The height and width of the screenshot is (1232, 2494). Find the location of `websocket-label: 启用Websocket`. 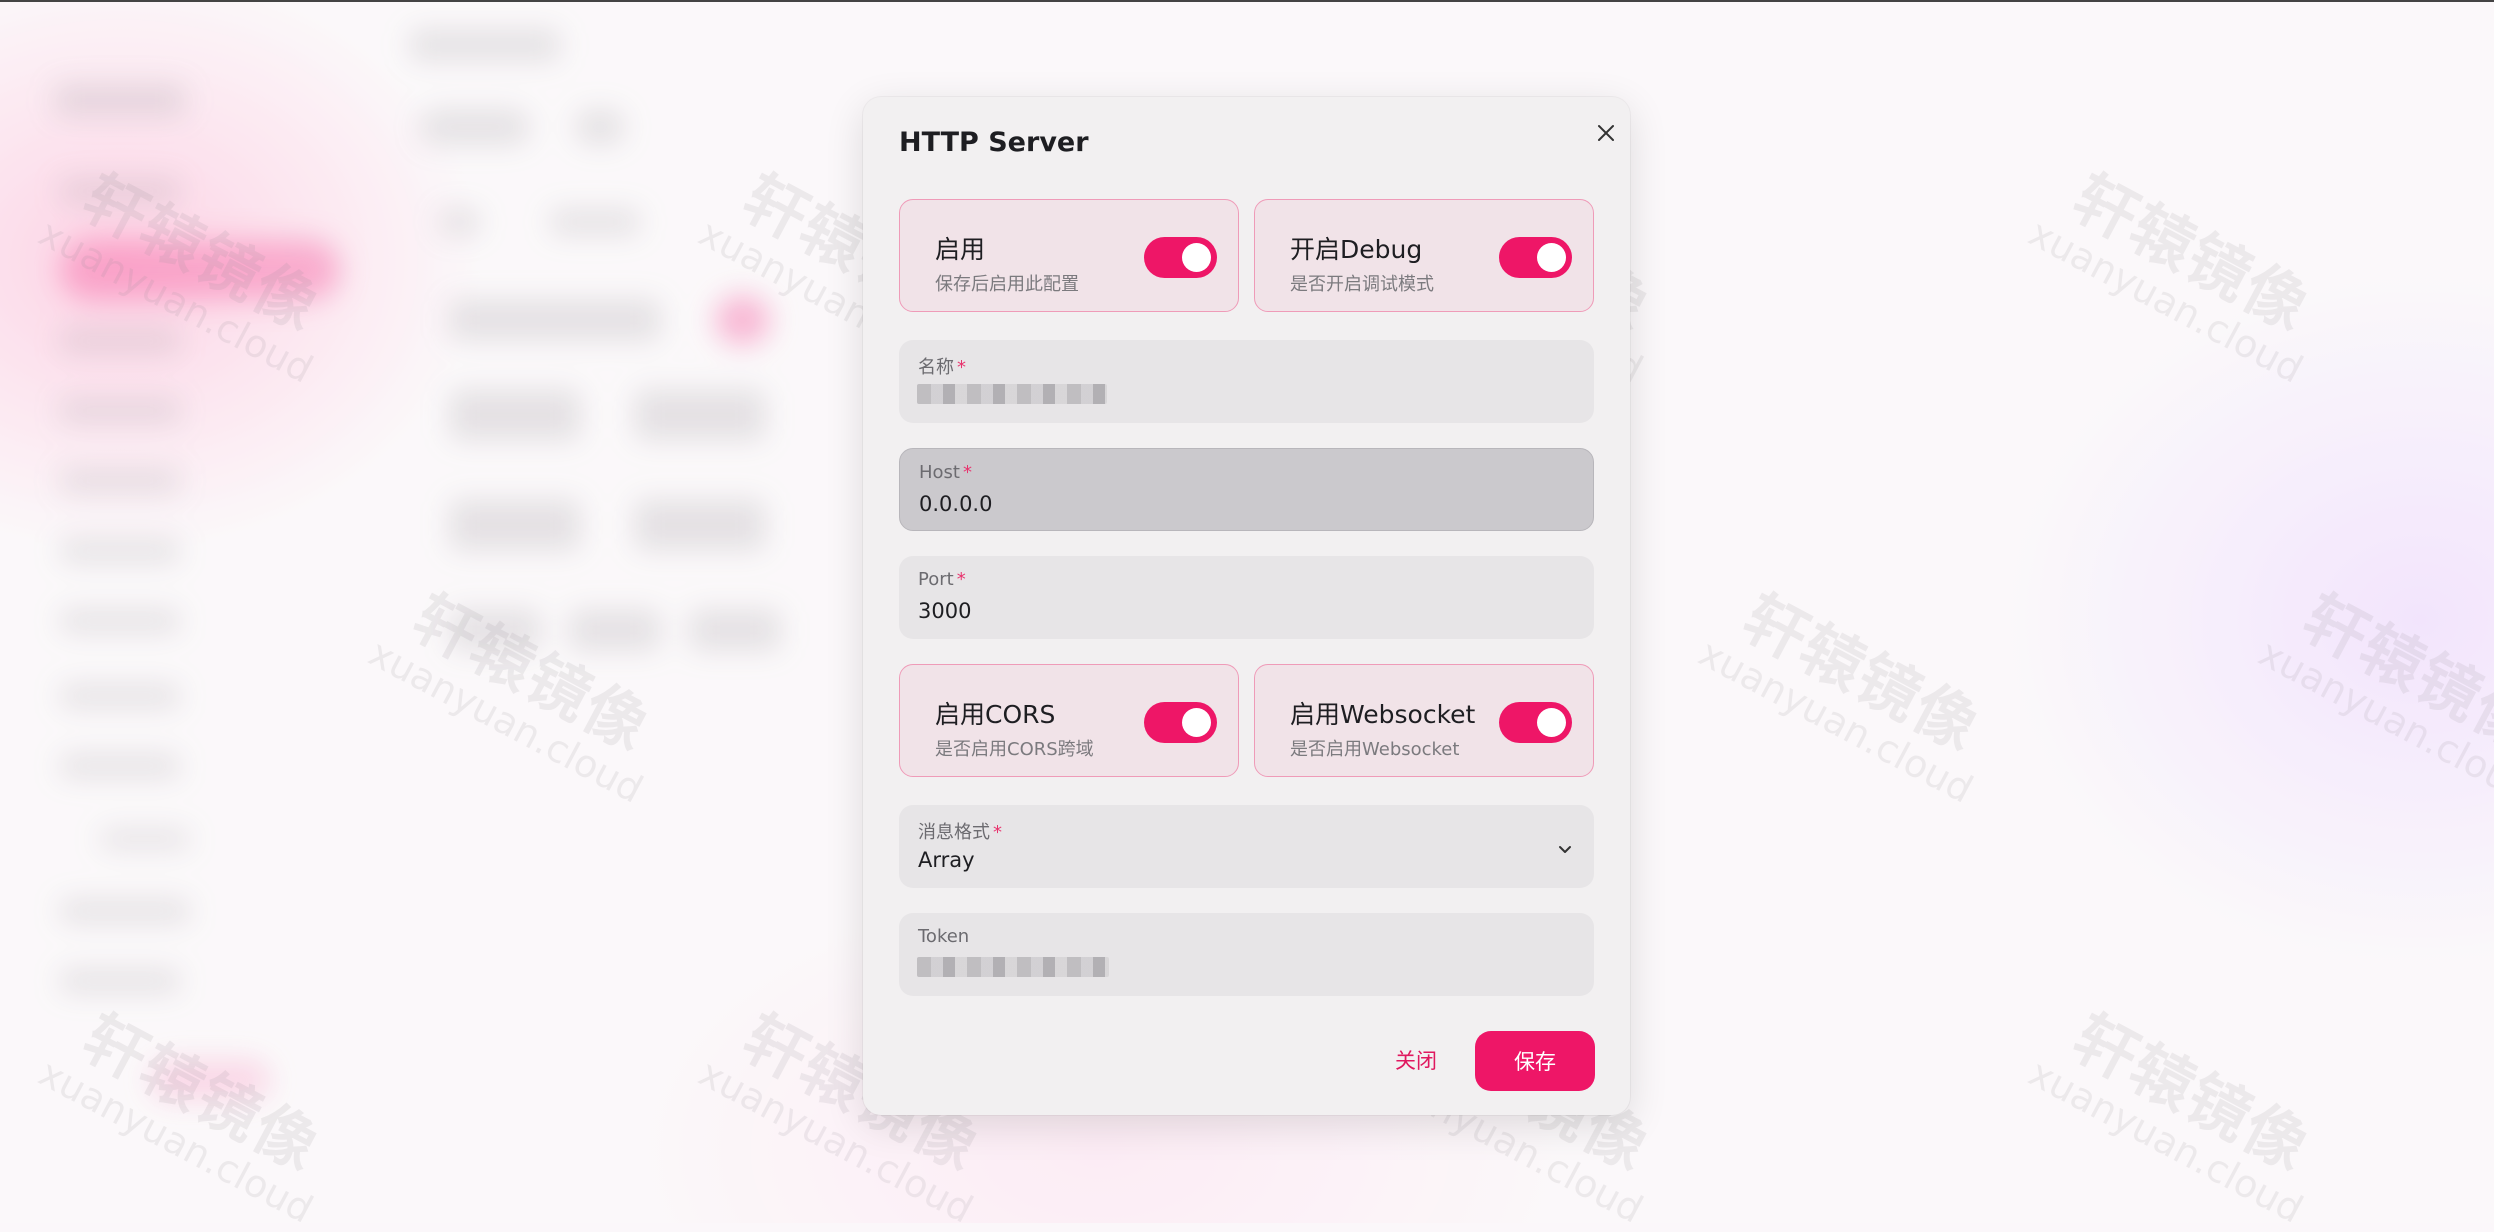

websocket-label: 启用Websocket is located at coordinates (1383, 714).